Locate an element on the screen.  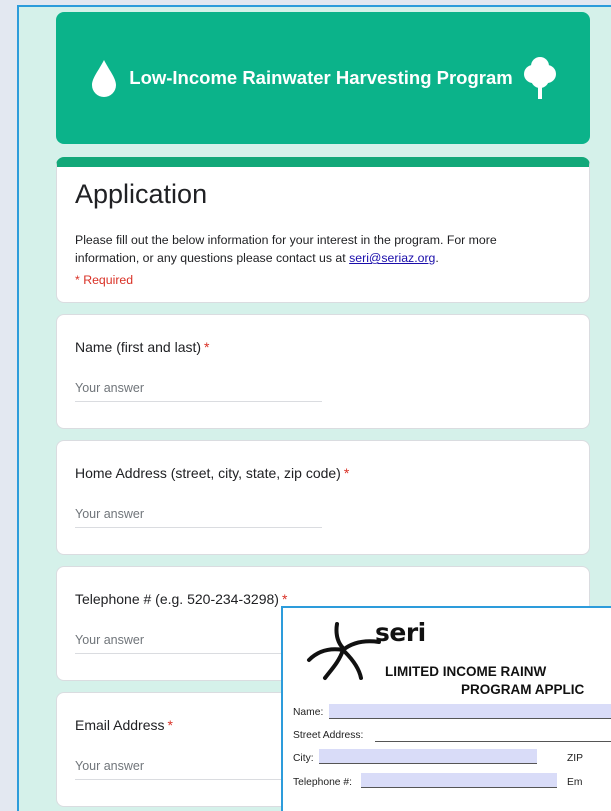
question-label-text: Name (first and last) is located at coordinates (138, 347).